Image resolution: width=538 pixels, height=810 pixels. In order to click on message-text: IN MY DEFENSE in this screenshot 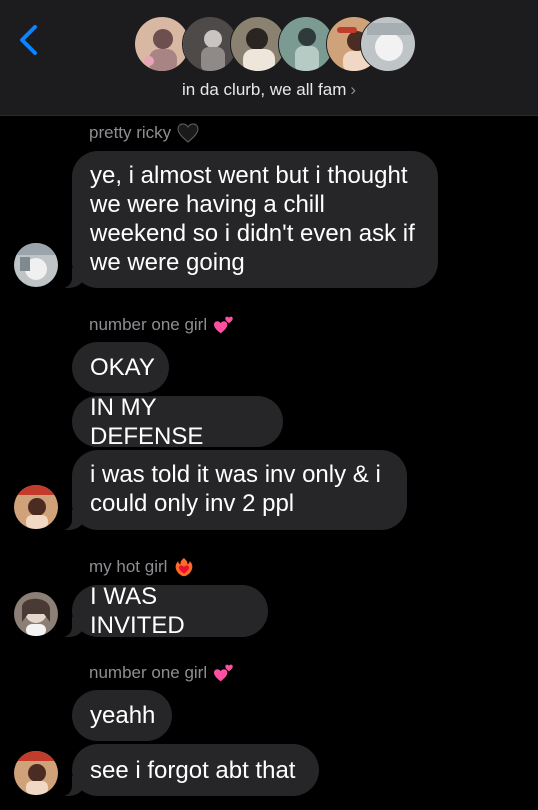, I will do `click(147, 421)`.